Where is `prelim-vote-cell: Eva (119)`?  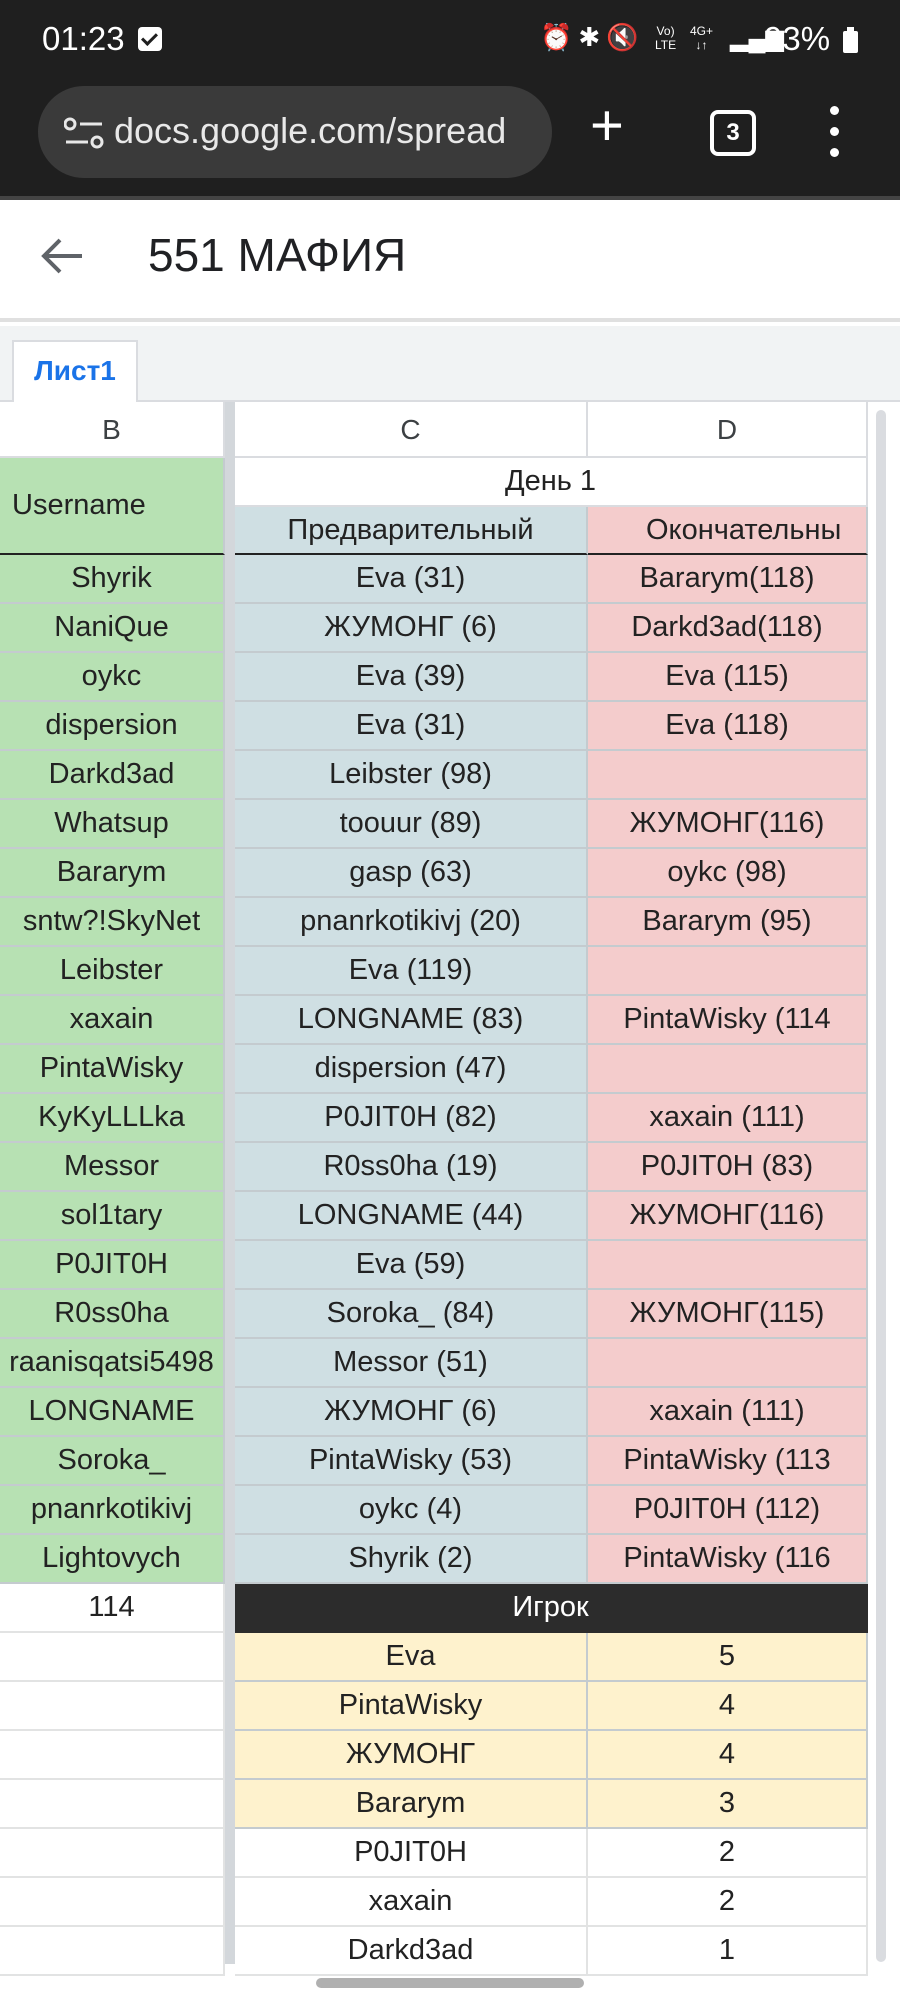 prelim-vote-cell: Eva (119) is located at coordinates (411, 971).